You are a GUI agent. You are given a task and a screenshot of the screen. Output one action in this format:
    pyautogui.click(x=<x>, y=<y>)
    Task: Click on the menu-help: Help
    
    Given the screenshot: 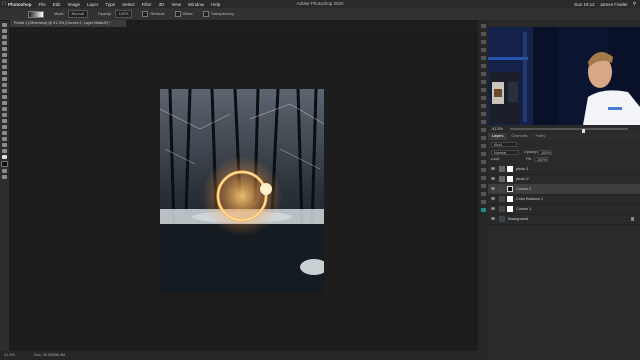 What is the action you would take?
    pyautogui.click(x=215, y=4)
    